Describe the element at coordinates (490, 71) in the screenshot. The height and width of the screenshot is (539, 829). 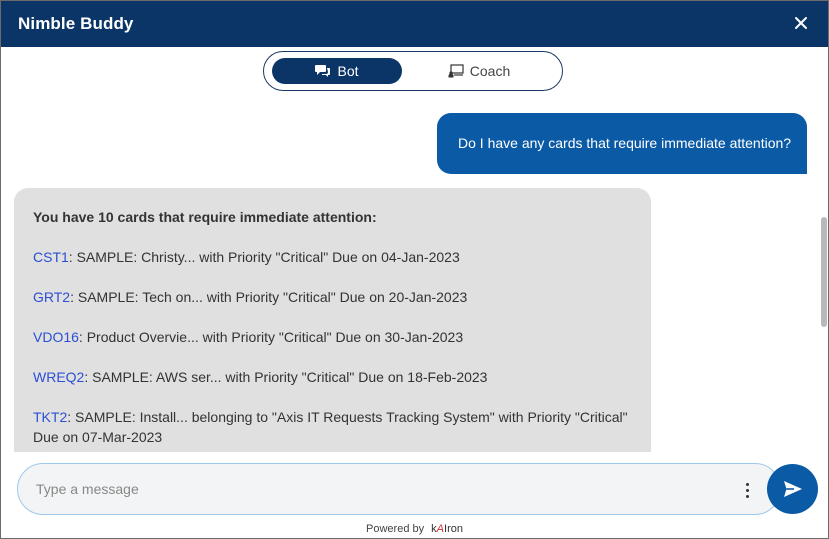
I see `coach-mode-label: Coach` at that location.